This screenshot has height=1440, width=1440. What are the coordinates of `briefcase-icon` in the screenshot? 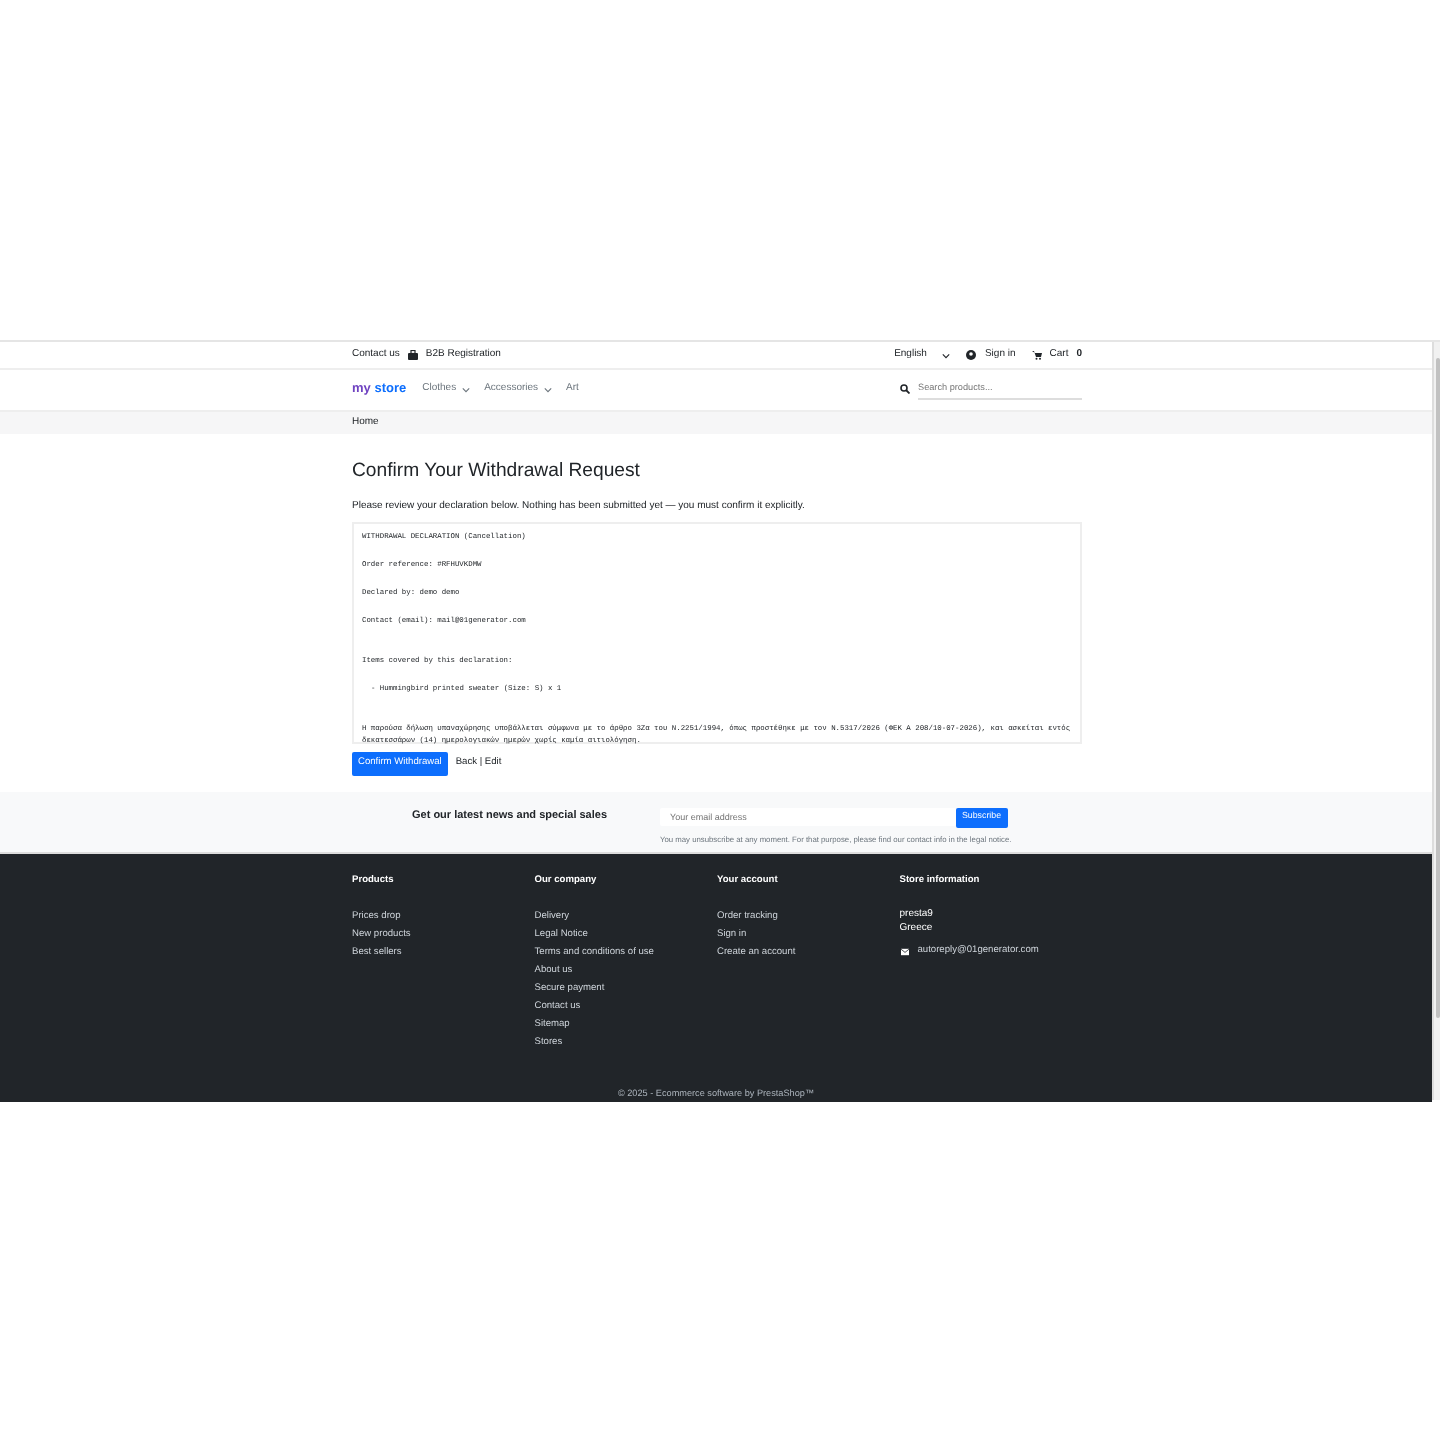 It's located at (412, 355).